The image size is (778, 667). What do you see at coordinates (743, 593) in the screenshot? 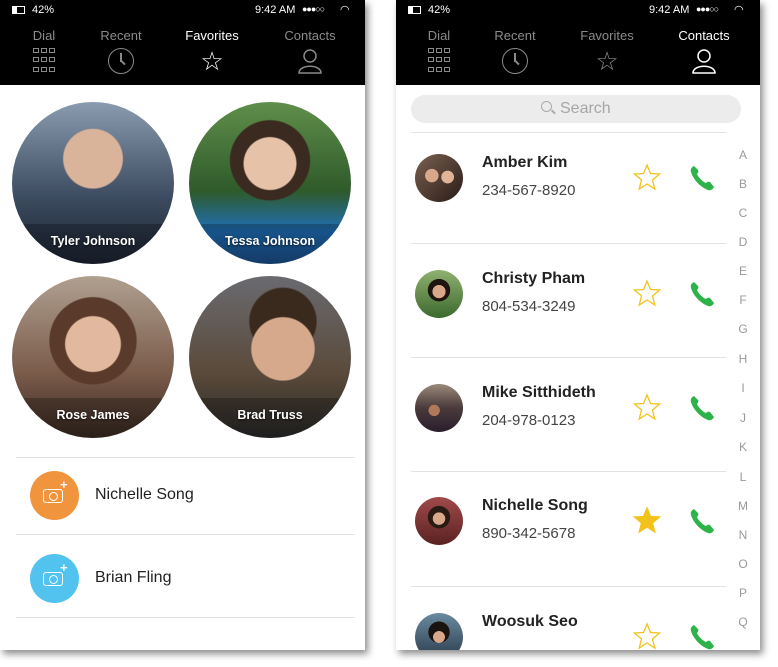
I see `index-letter: P` at bounding box center [743, 593].